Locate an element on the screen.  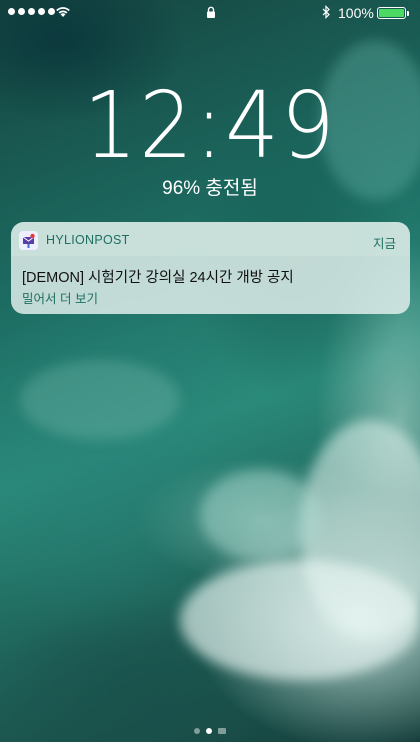
notification-app-name: HYLIONPOST is located at coordinates (88, 240).